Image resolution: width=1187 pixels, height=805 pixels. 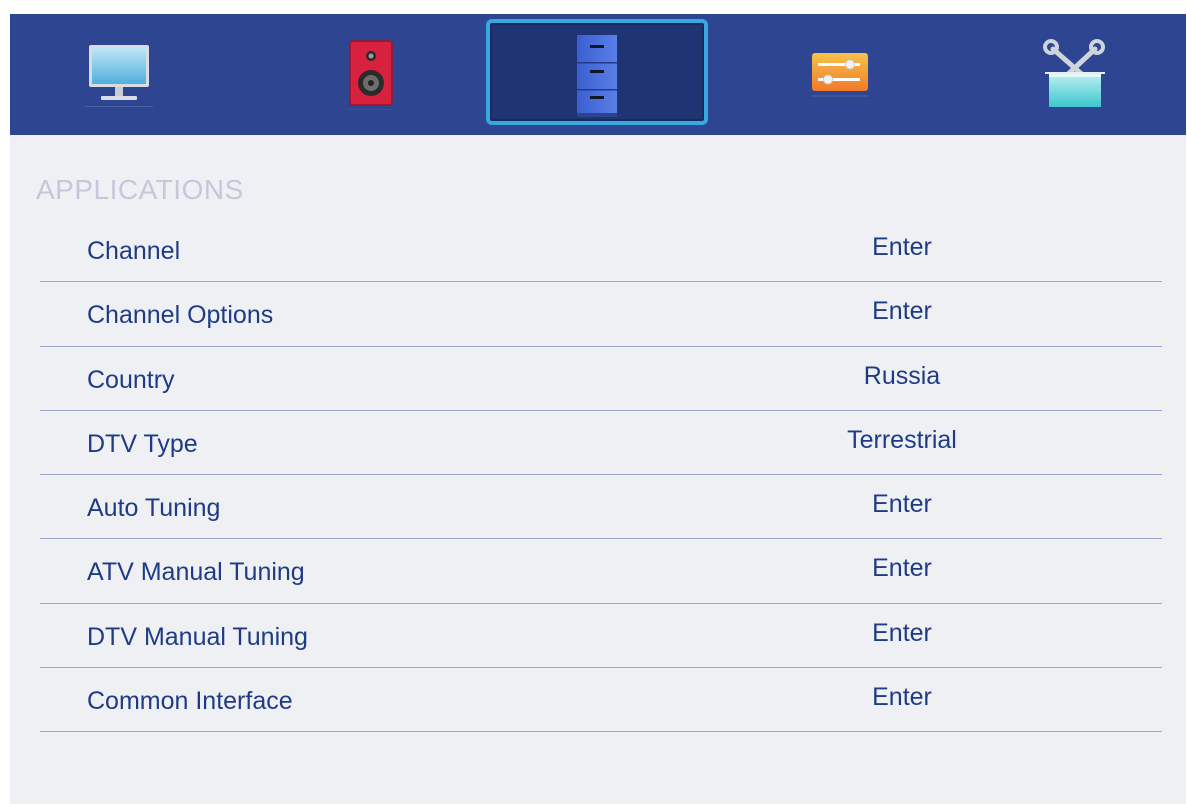 What do you see at coordinates (902, 439) in the screenshot?
I see `menu-item-value: Terrestrial` at bounding box center [902, 439].